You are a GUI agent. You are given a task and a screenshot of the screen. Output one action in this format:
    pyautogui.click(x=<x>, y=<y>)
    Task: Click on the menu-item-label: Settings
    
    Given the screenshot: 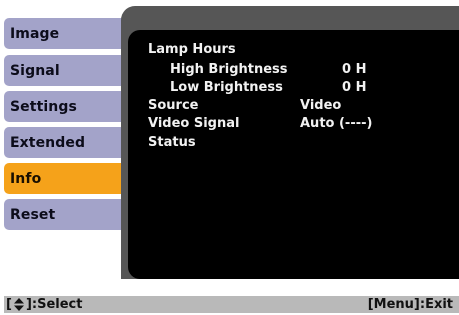 What is the action you would take?
    pyautogui.click(x=43, y=106)
    